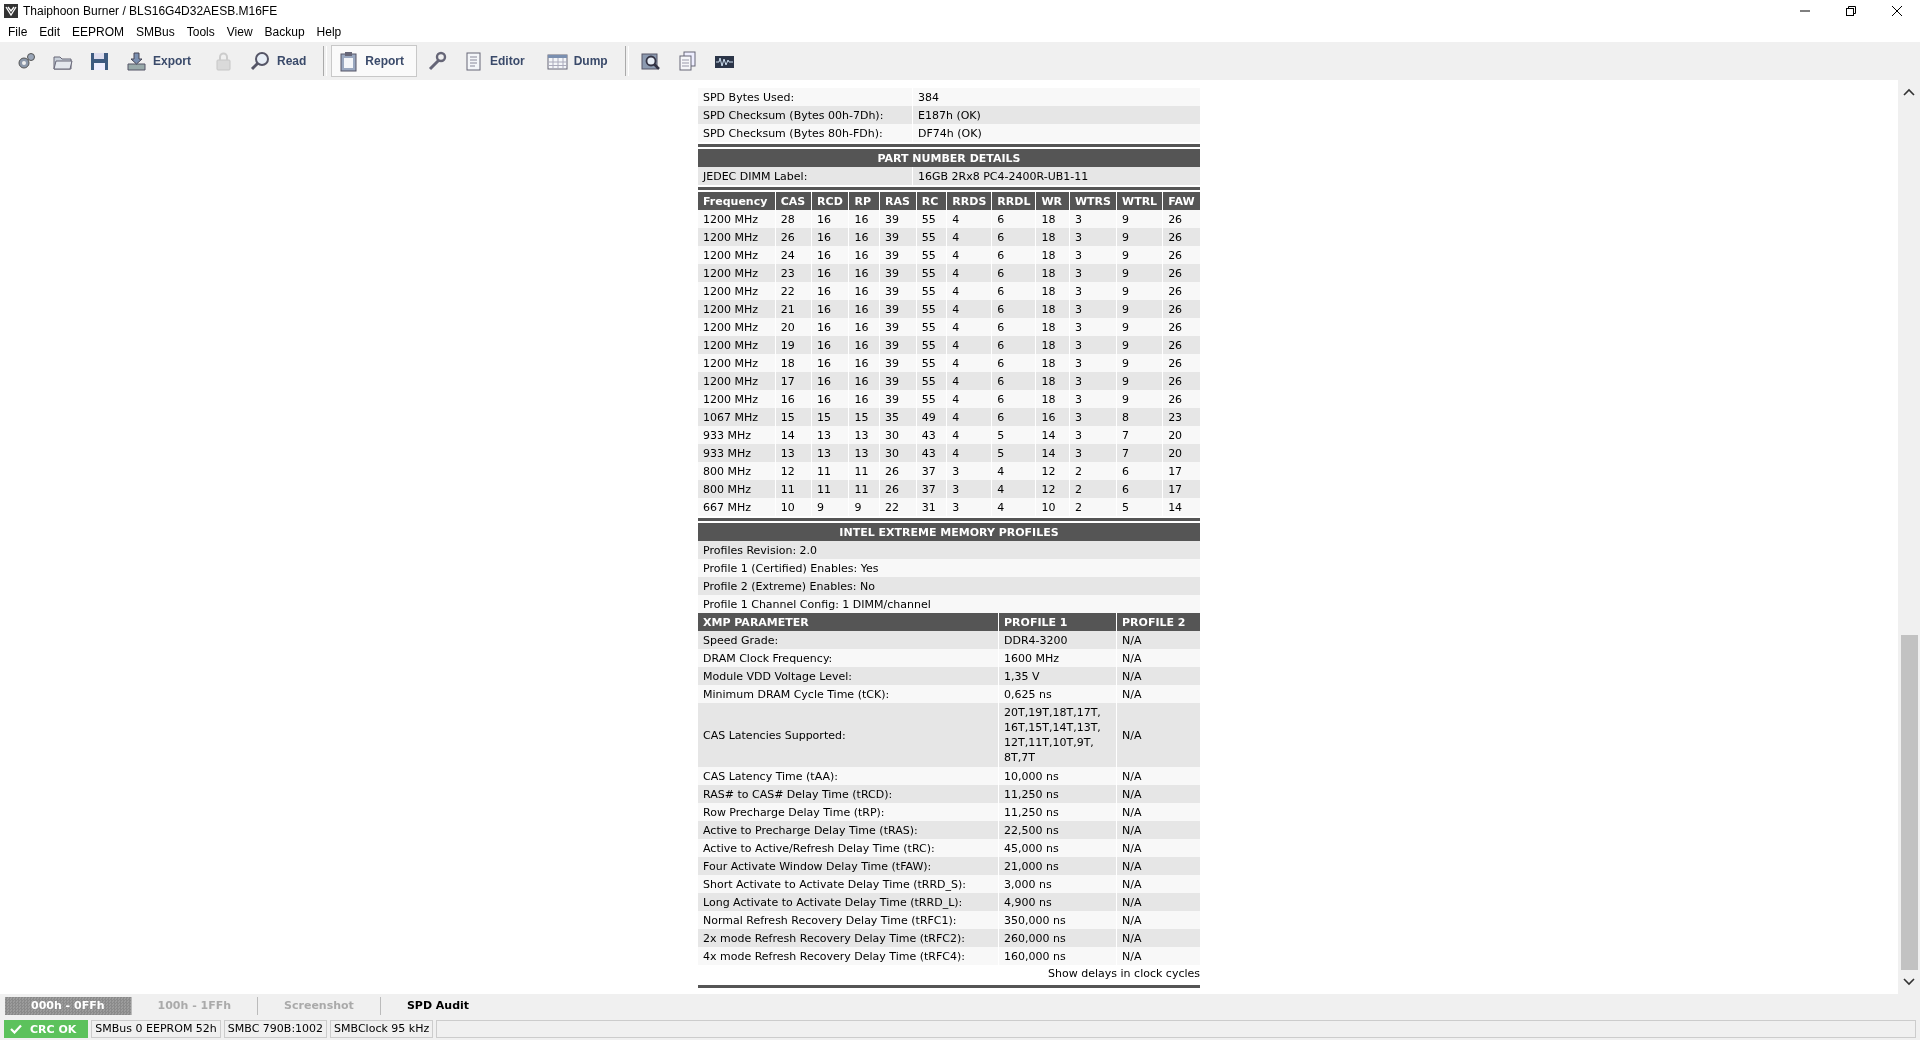 This screenshot has height=1040, width=1920. I want to click on menu-item: View, so click(239, 32).